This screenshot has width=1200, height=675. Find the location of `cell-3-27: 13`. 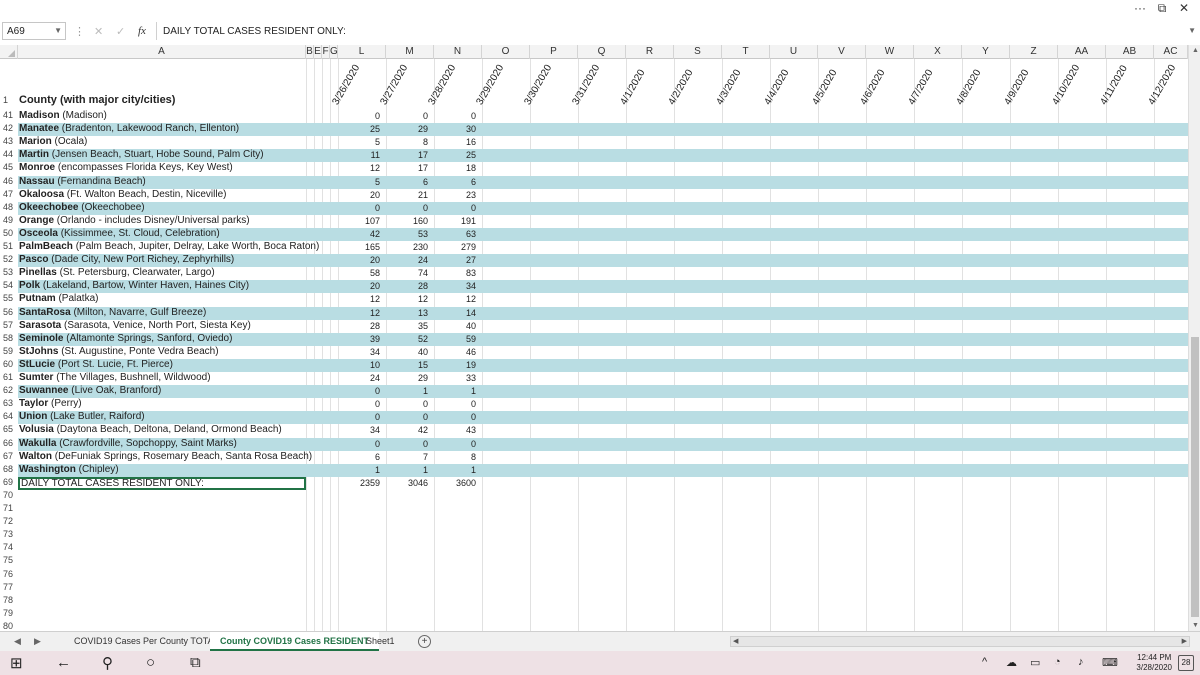

cell-3-27: 13 is located at coordinates (407, 313).